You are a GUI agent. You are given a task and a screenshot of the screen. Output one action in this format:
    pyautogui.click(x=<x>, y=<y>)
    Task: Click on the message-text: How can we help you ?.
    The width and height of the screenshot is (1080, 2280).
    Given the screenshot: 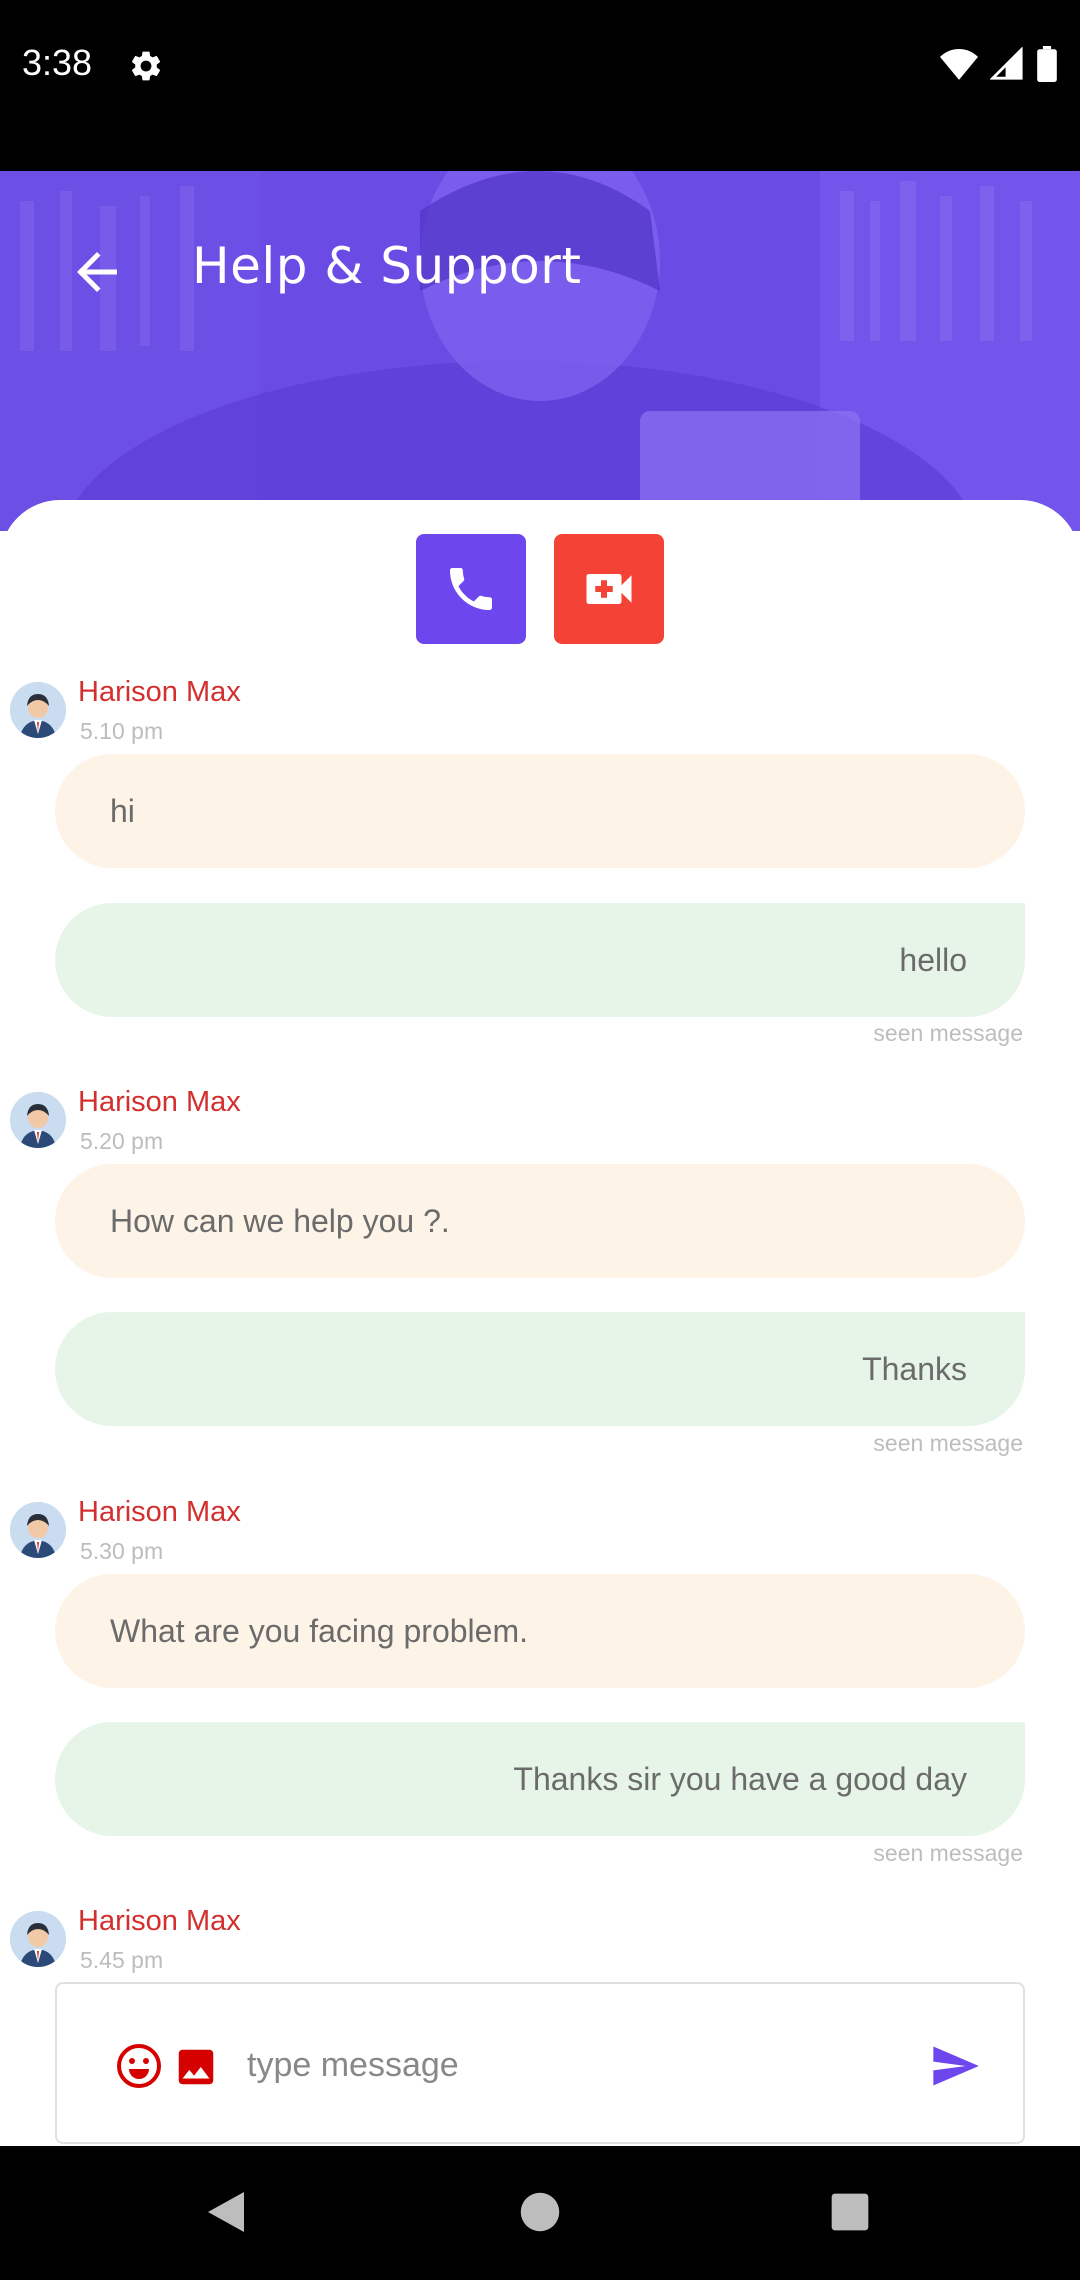 What is the action you would take?
    pyautogui.click(x=280, y=1220)
    